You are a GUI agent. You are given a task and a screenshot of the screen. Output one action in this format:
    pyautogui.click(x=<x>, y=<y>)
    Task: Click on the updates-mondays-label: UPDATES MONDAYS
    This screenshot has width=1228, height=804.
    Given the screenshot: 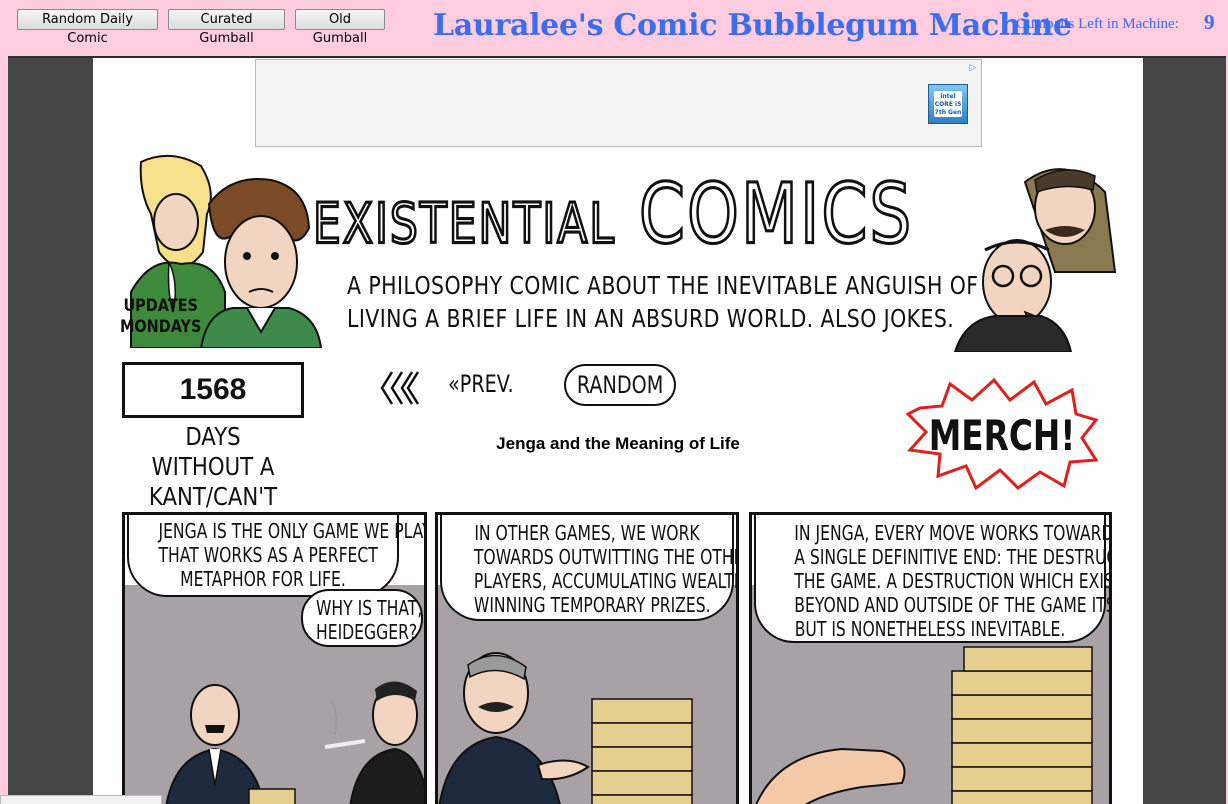 What is the action you would take?
    pyautogui.click(x=160, y=317)
    